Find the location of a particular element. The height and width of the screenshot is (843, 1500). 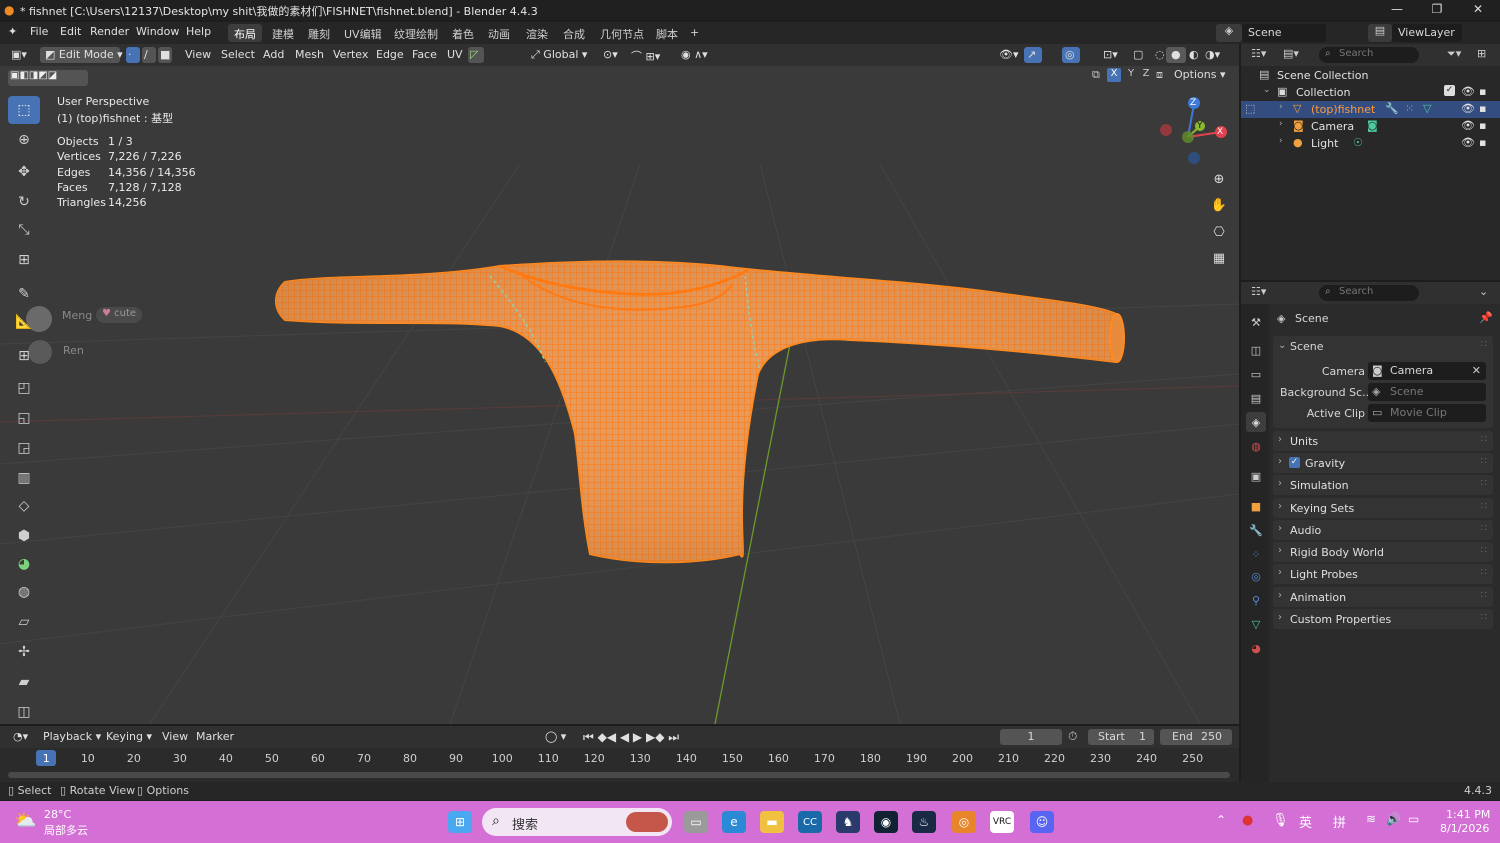

knife-tool-icon: ◇ is located at coordinates (24, 506).